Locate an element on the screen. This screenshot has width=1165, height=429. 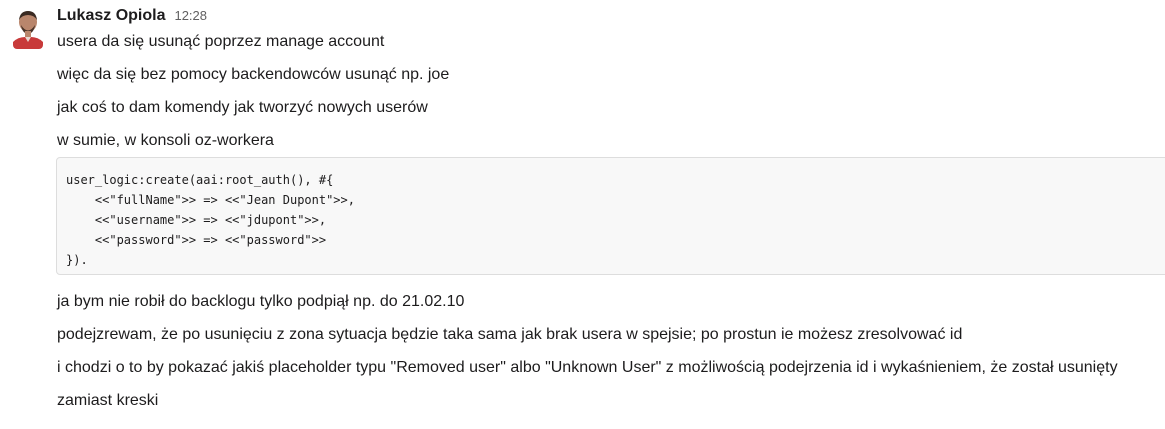
code-line: <<"password">> => <<"password">> is located at coordinates (196, 240).